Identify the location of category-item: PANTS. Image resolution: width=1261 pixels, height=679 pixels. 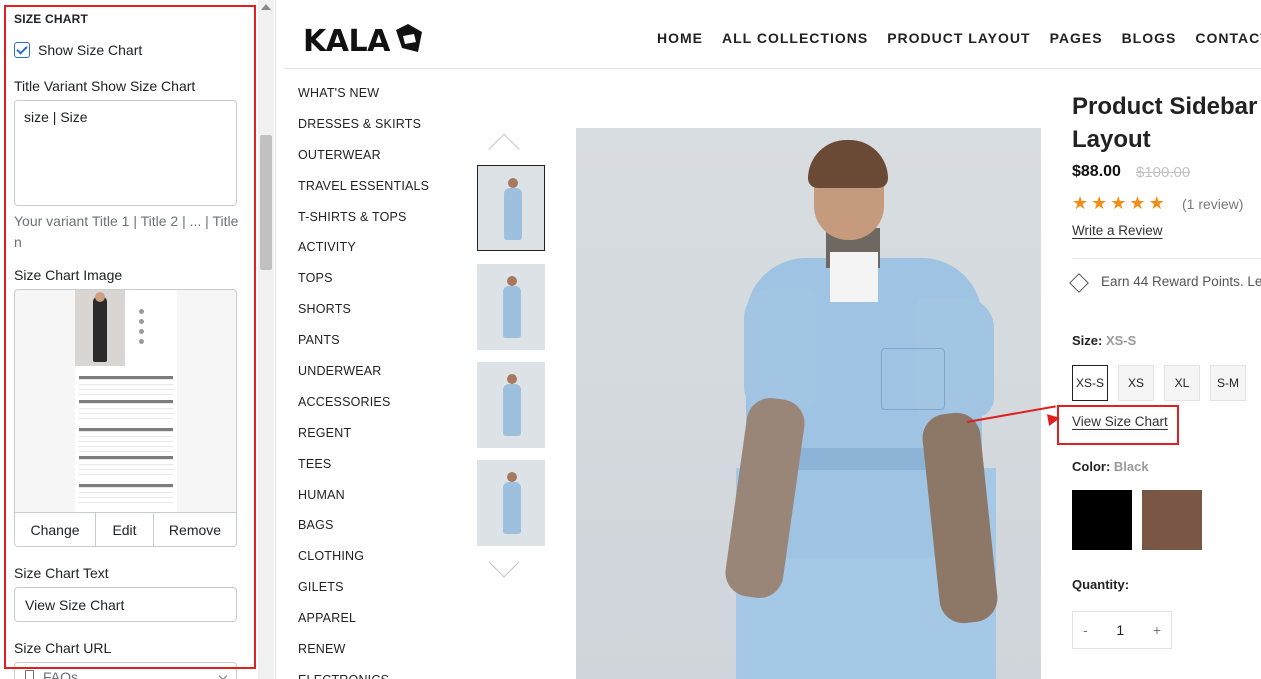
(363, 345).